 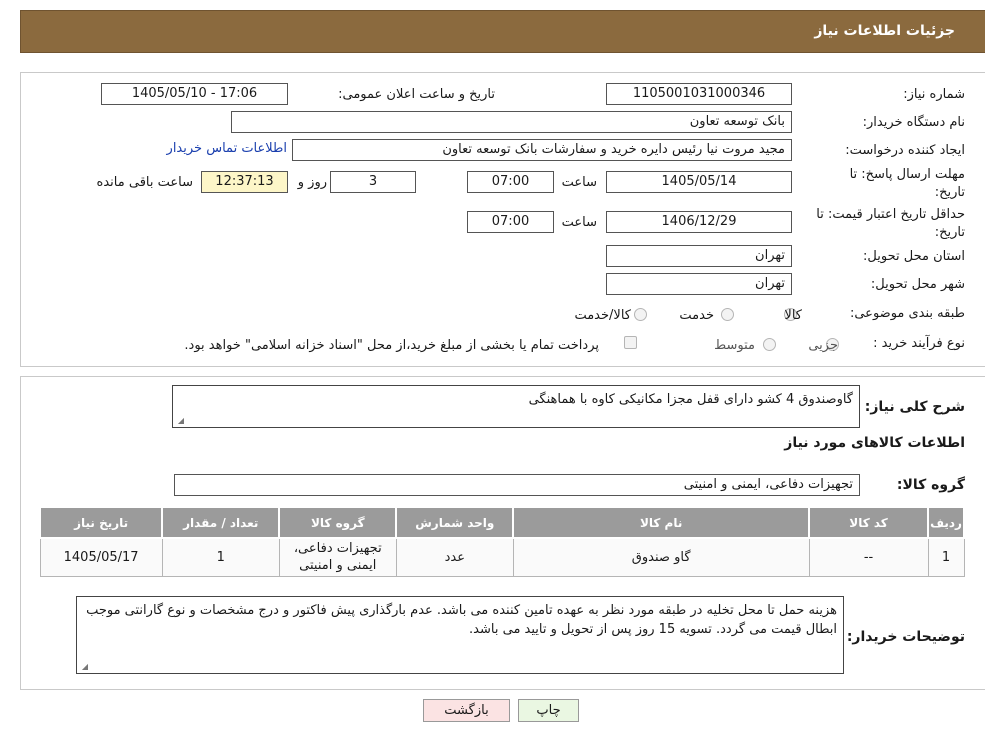 I want to click on category-goods-label: کالا, so click(x=793, y=315).